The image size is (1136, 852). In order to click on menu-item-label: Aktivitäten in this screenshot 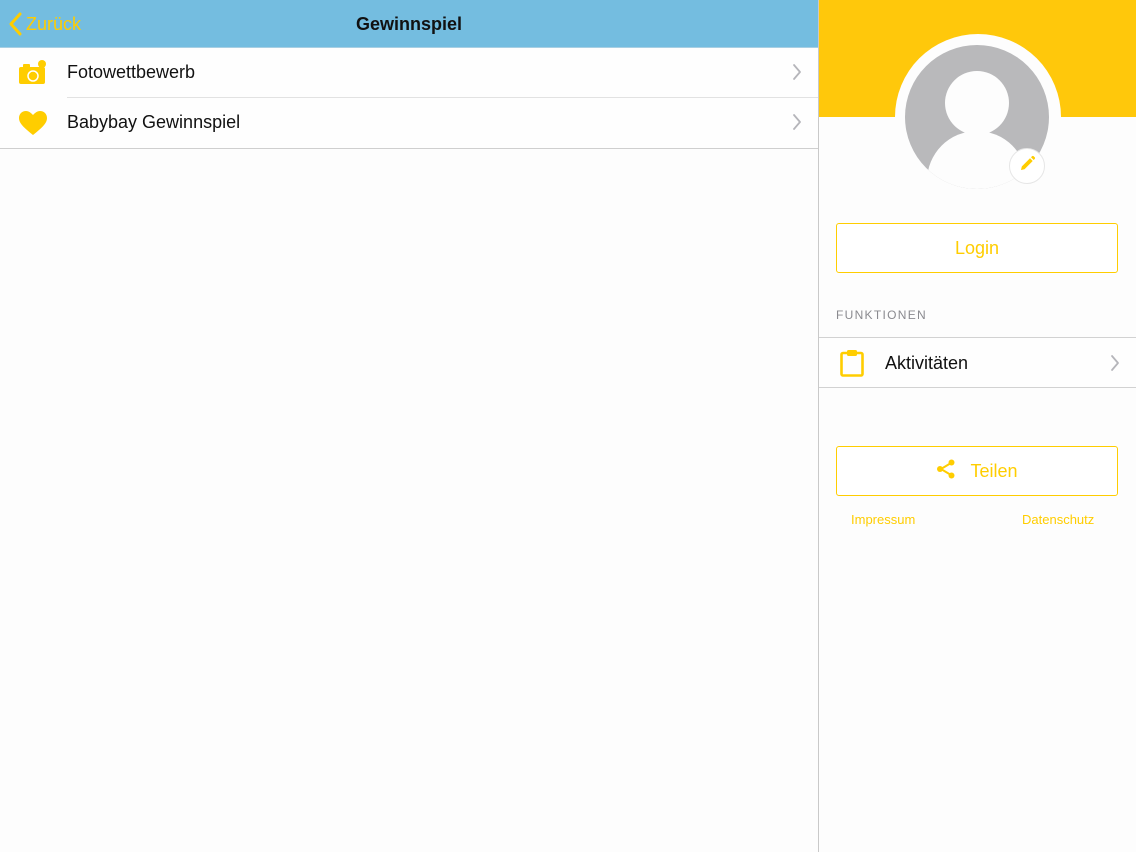, I will do `click(927, 363)`.